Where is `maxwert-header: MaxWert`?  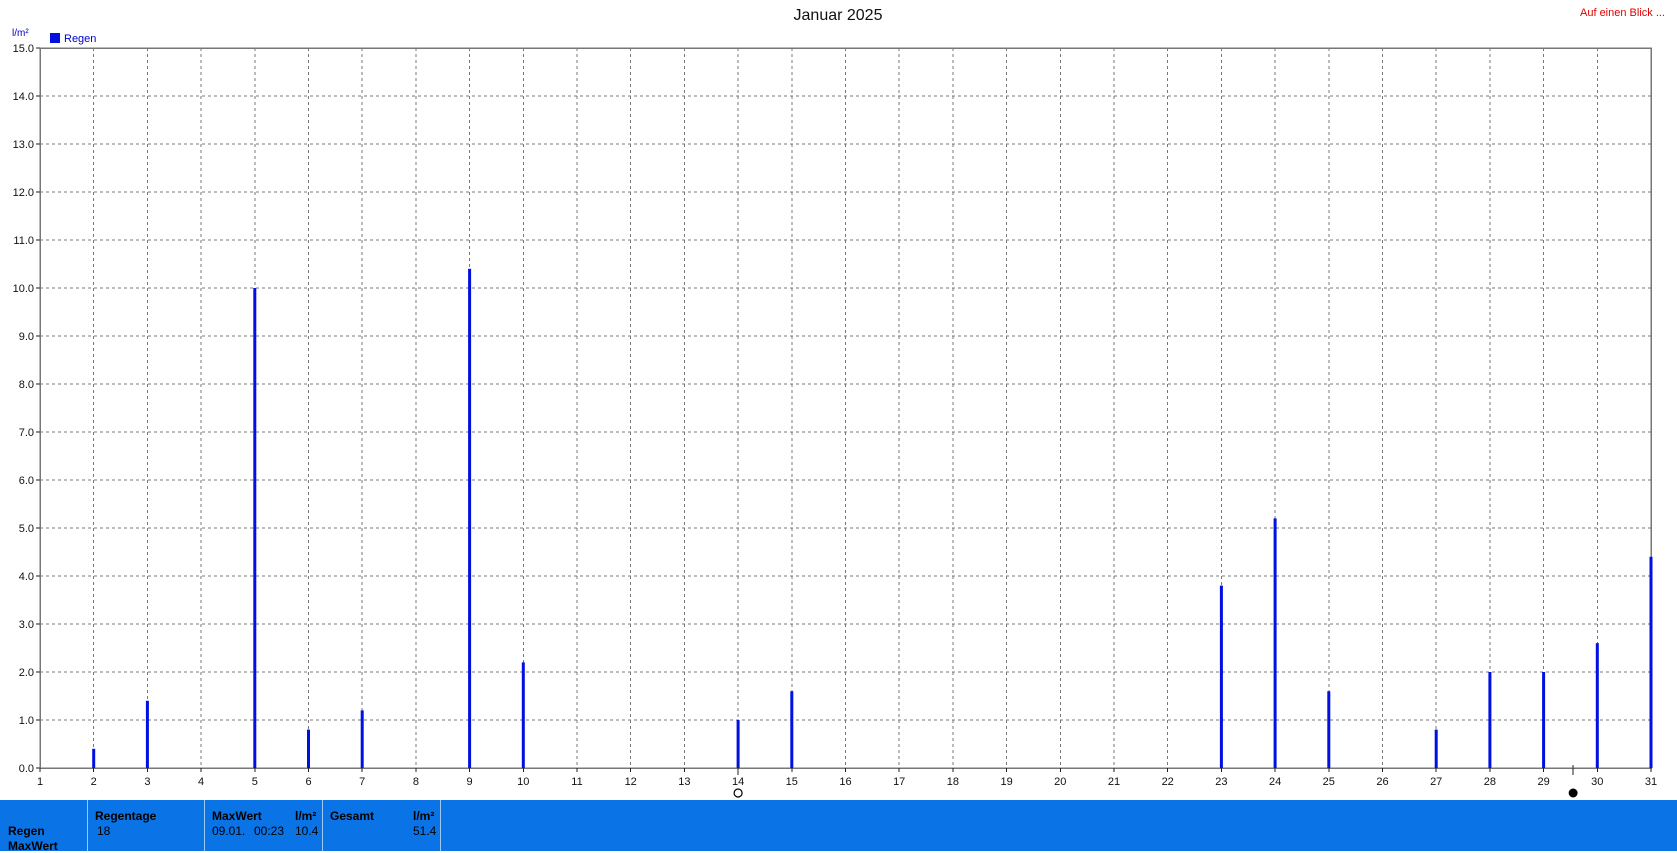
maxwert-header: MaxWert is located at coordinates (237, 816).